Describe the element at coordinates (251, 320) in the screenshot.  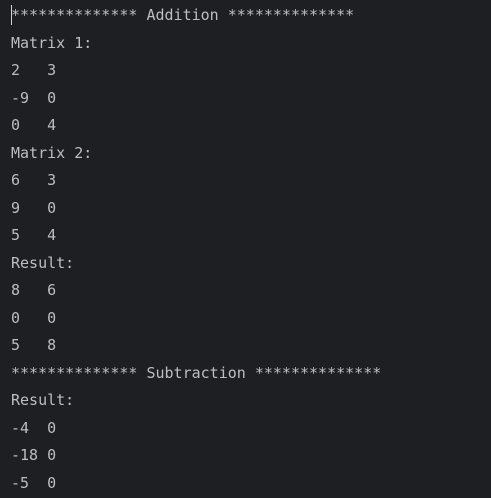
I see `console-line-result-row2: 0 0` at that location.